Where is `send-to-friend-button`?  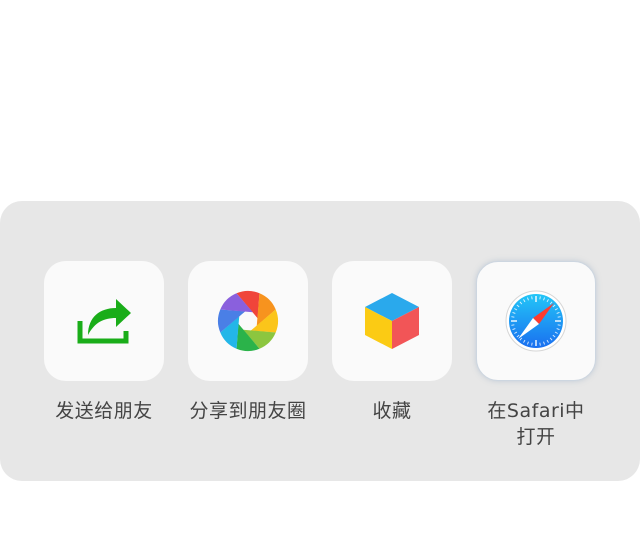
send-to-friend-button is located at coordinates (104, 321).